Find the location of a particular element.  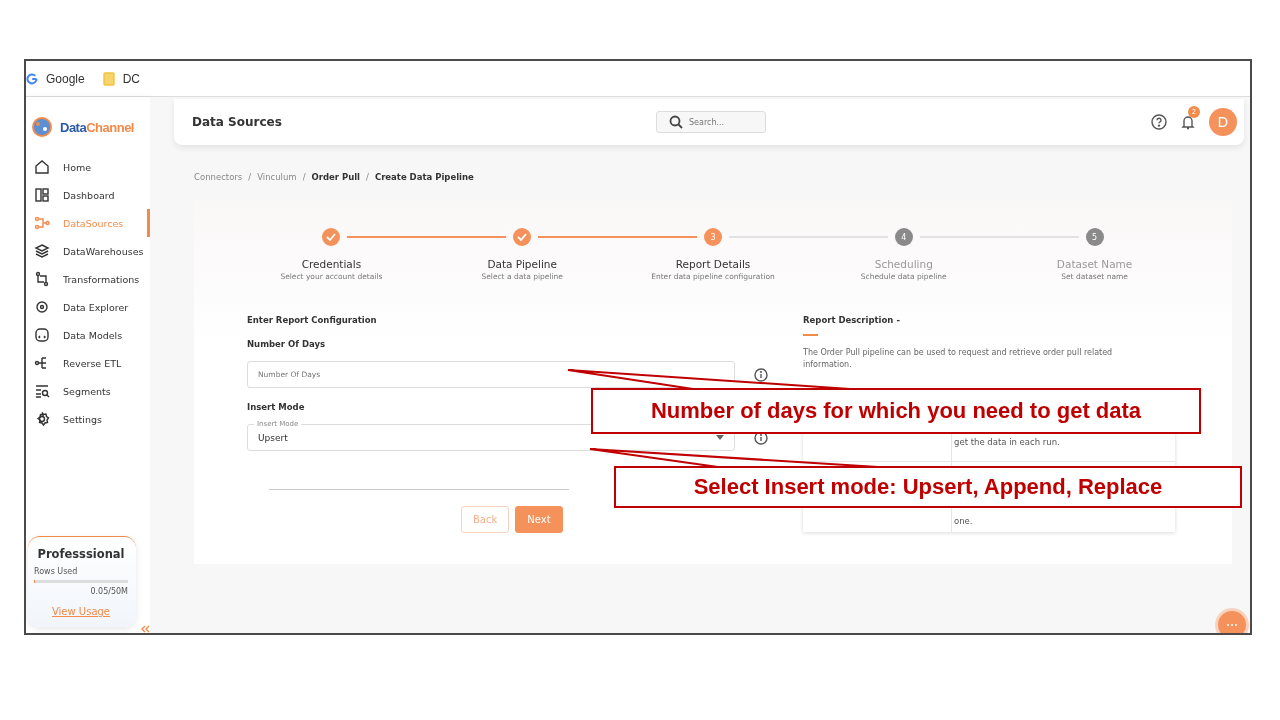

step-title: Credentials is located at coordinates (331, 264).